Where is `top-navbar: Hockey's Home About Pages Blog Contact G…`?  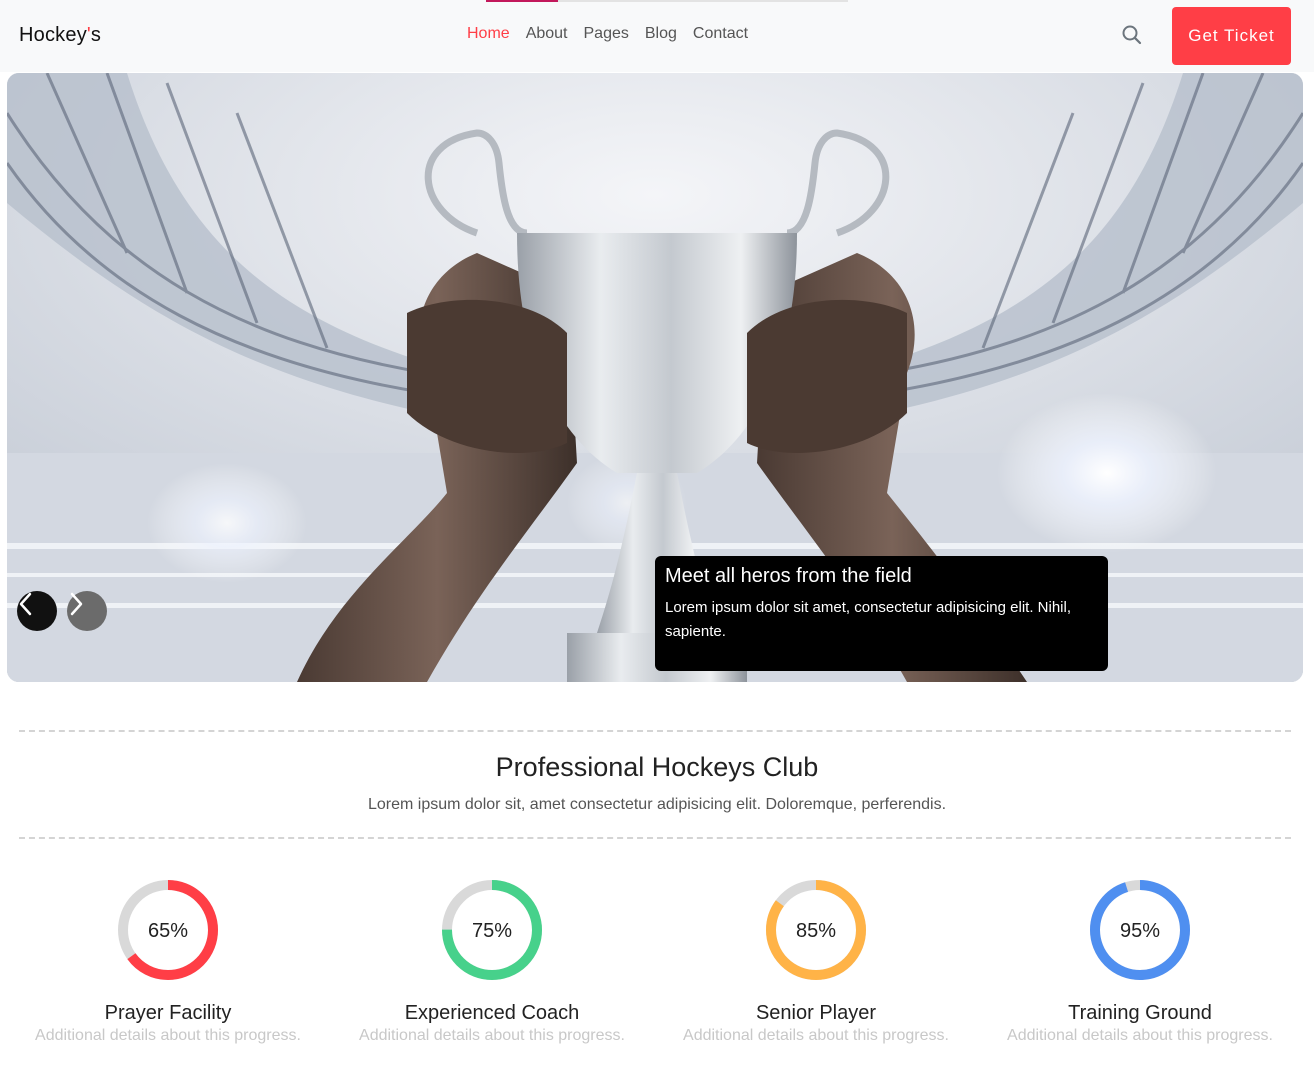 top-navbar: Hockey's Home About Pages Blog Contact G… is located at coordinates (657, 36).